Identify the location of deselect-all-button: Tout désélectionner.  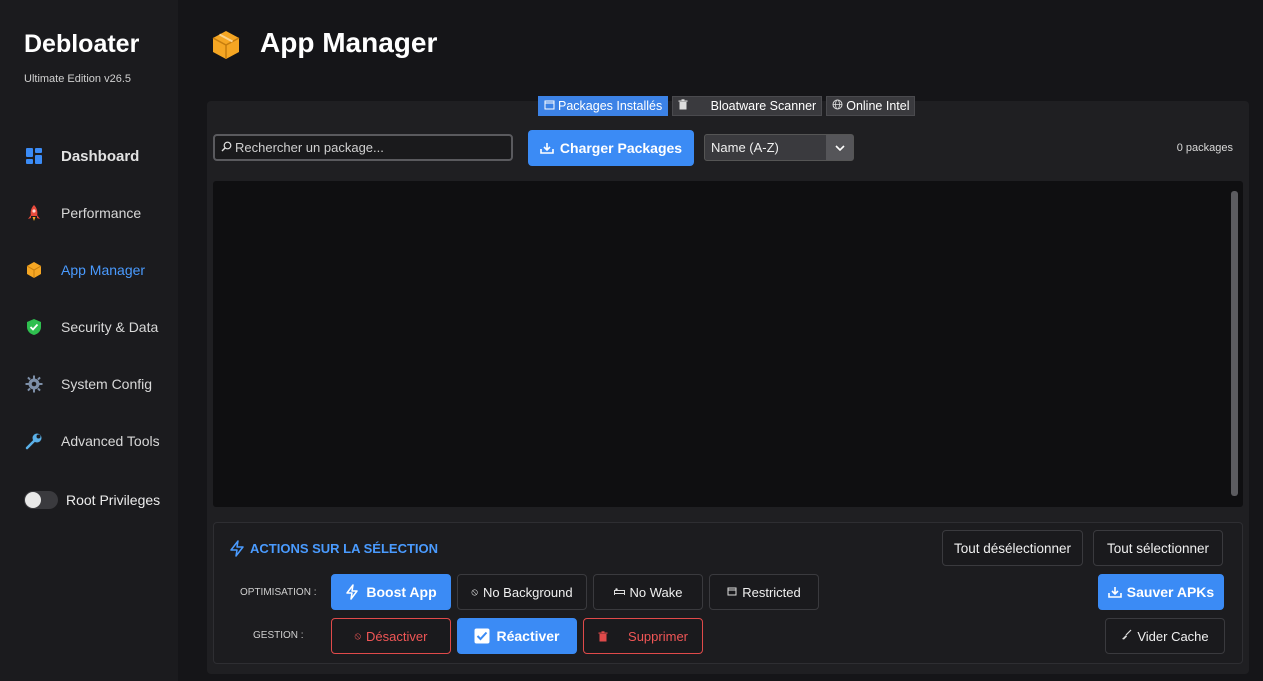
(1012, 548).